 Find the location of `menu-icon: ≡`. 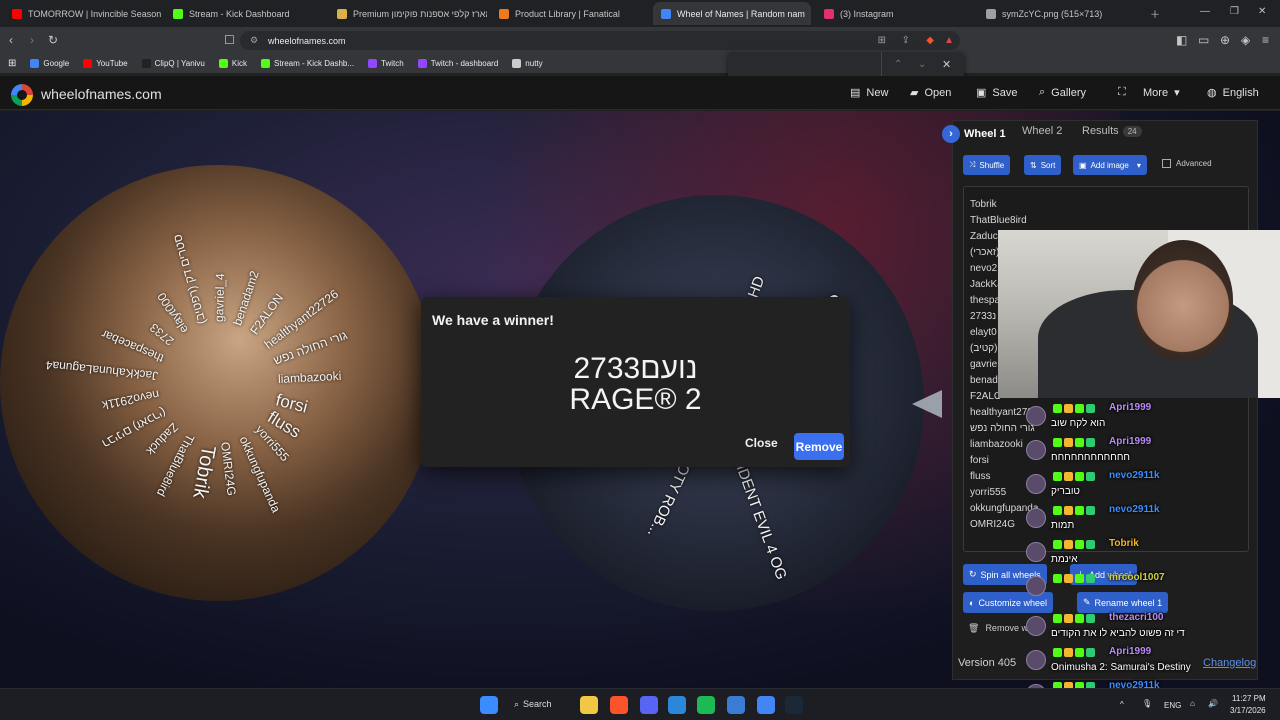

menu-icon: ≡ is located at coordinates (1265, 40).